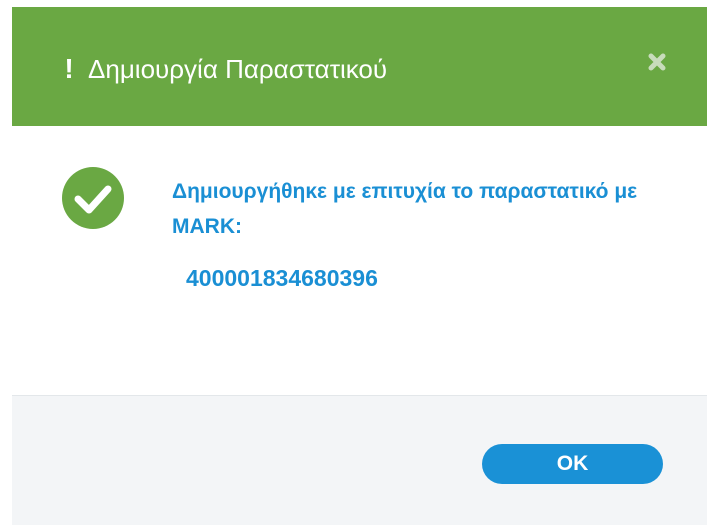 This screenshot has height=525, width=707. Describe the element at coordinates (282, 278) in the screenshot. I see `mark-number: 400001834680396` at that location.